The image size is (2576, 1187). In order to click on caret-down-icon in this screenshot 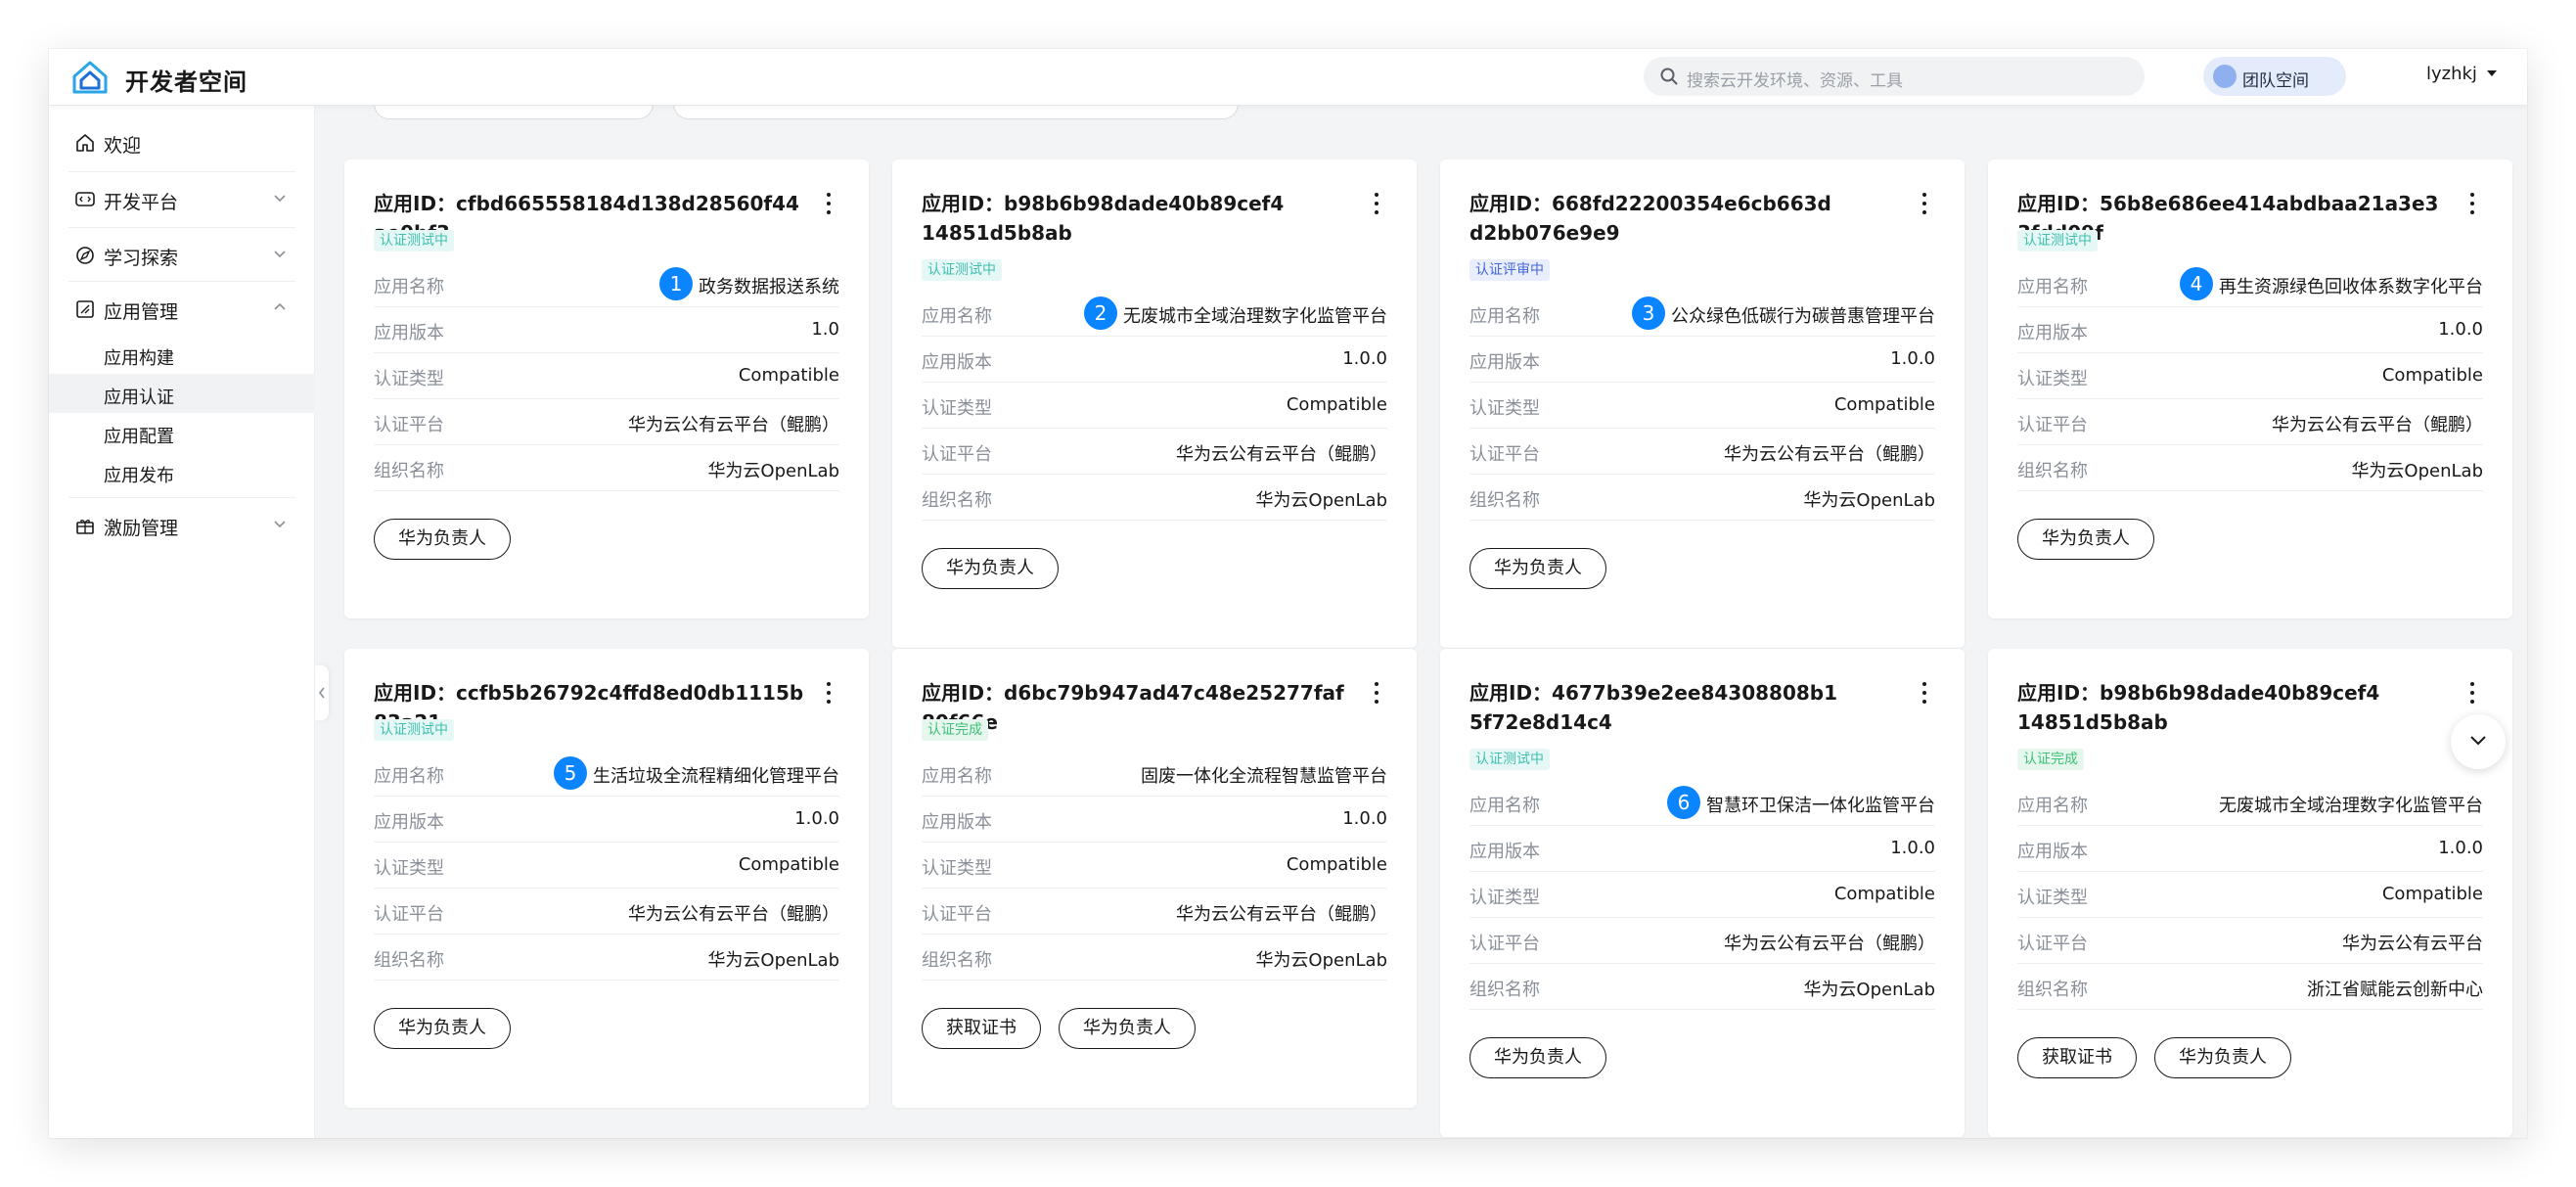, I will do `click(2492, 73)`.